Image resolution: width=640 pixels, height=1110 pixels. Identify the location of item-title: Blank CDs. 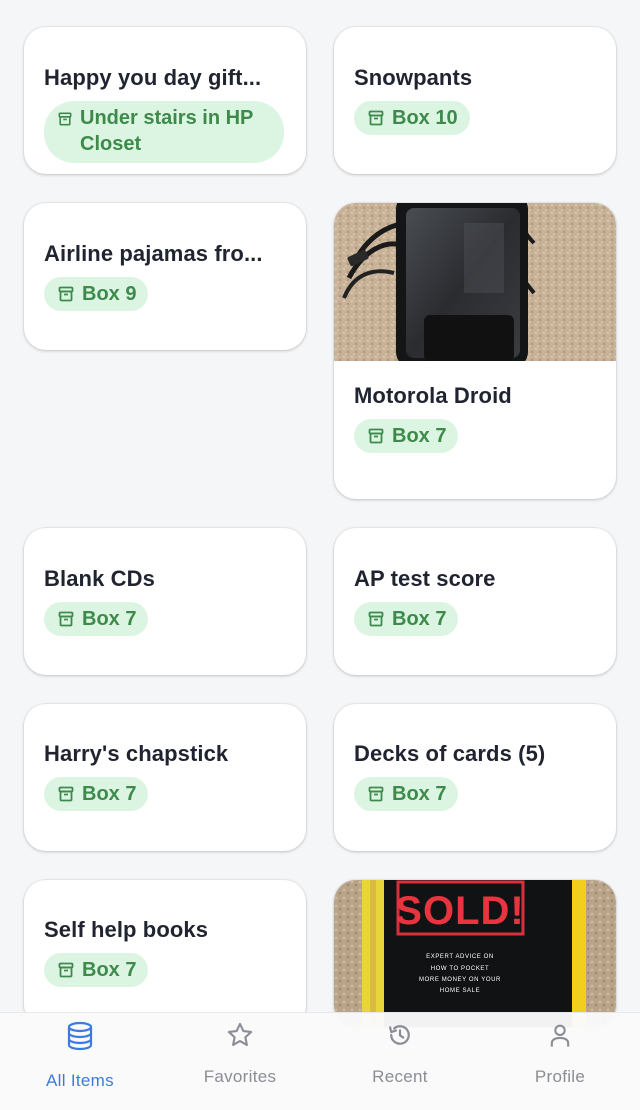
(99, 578).